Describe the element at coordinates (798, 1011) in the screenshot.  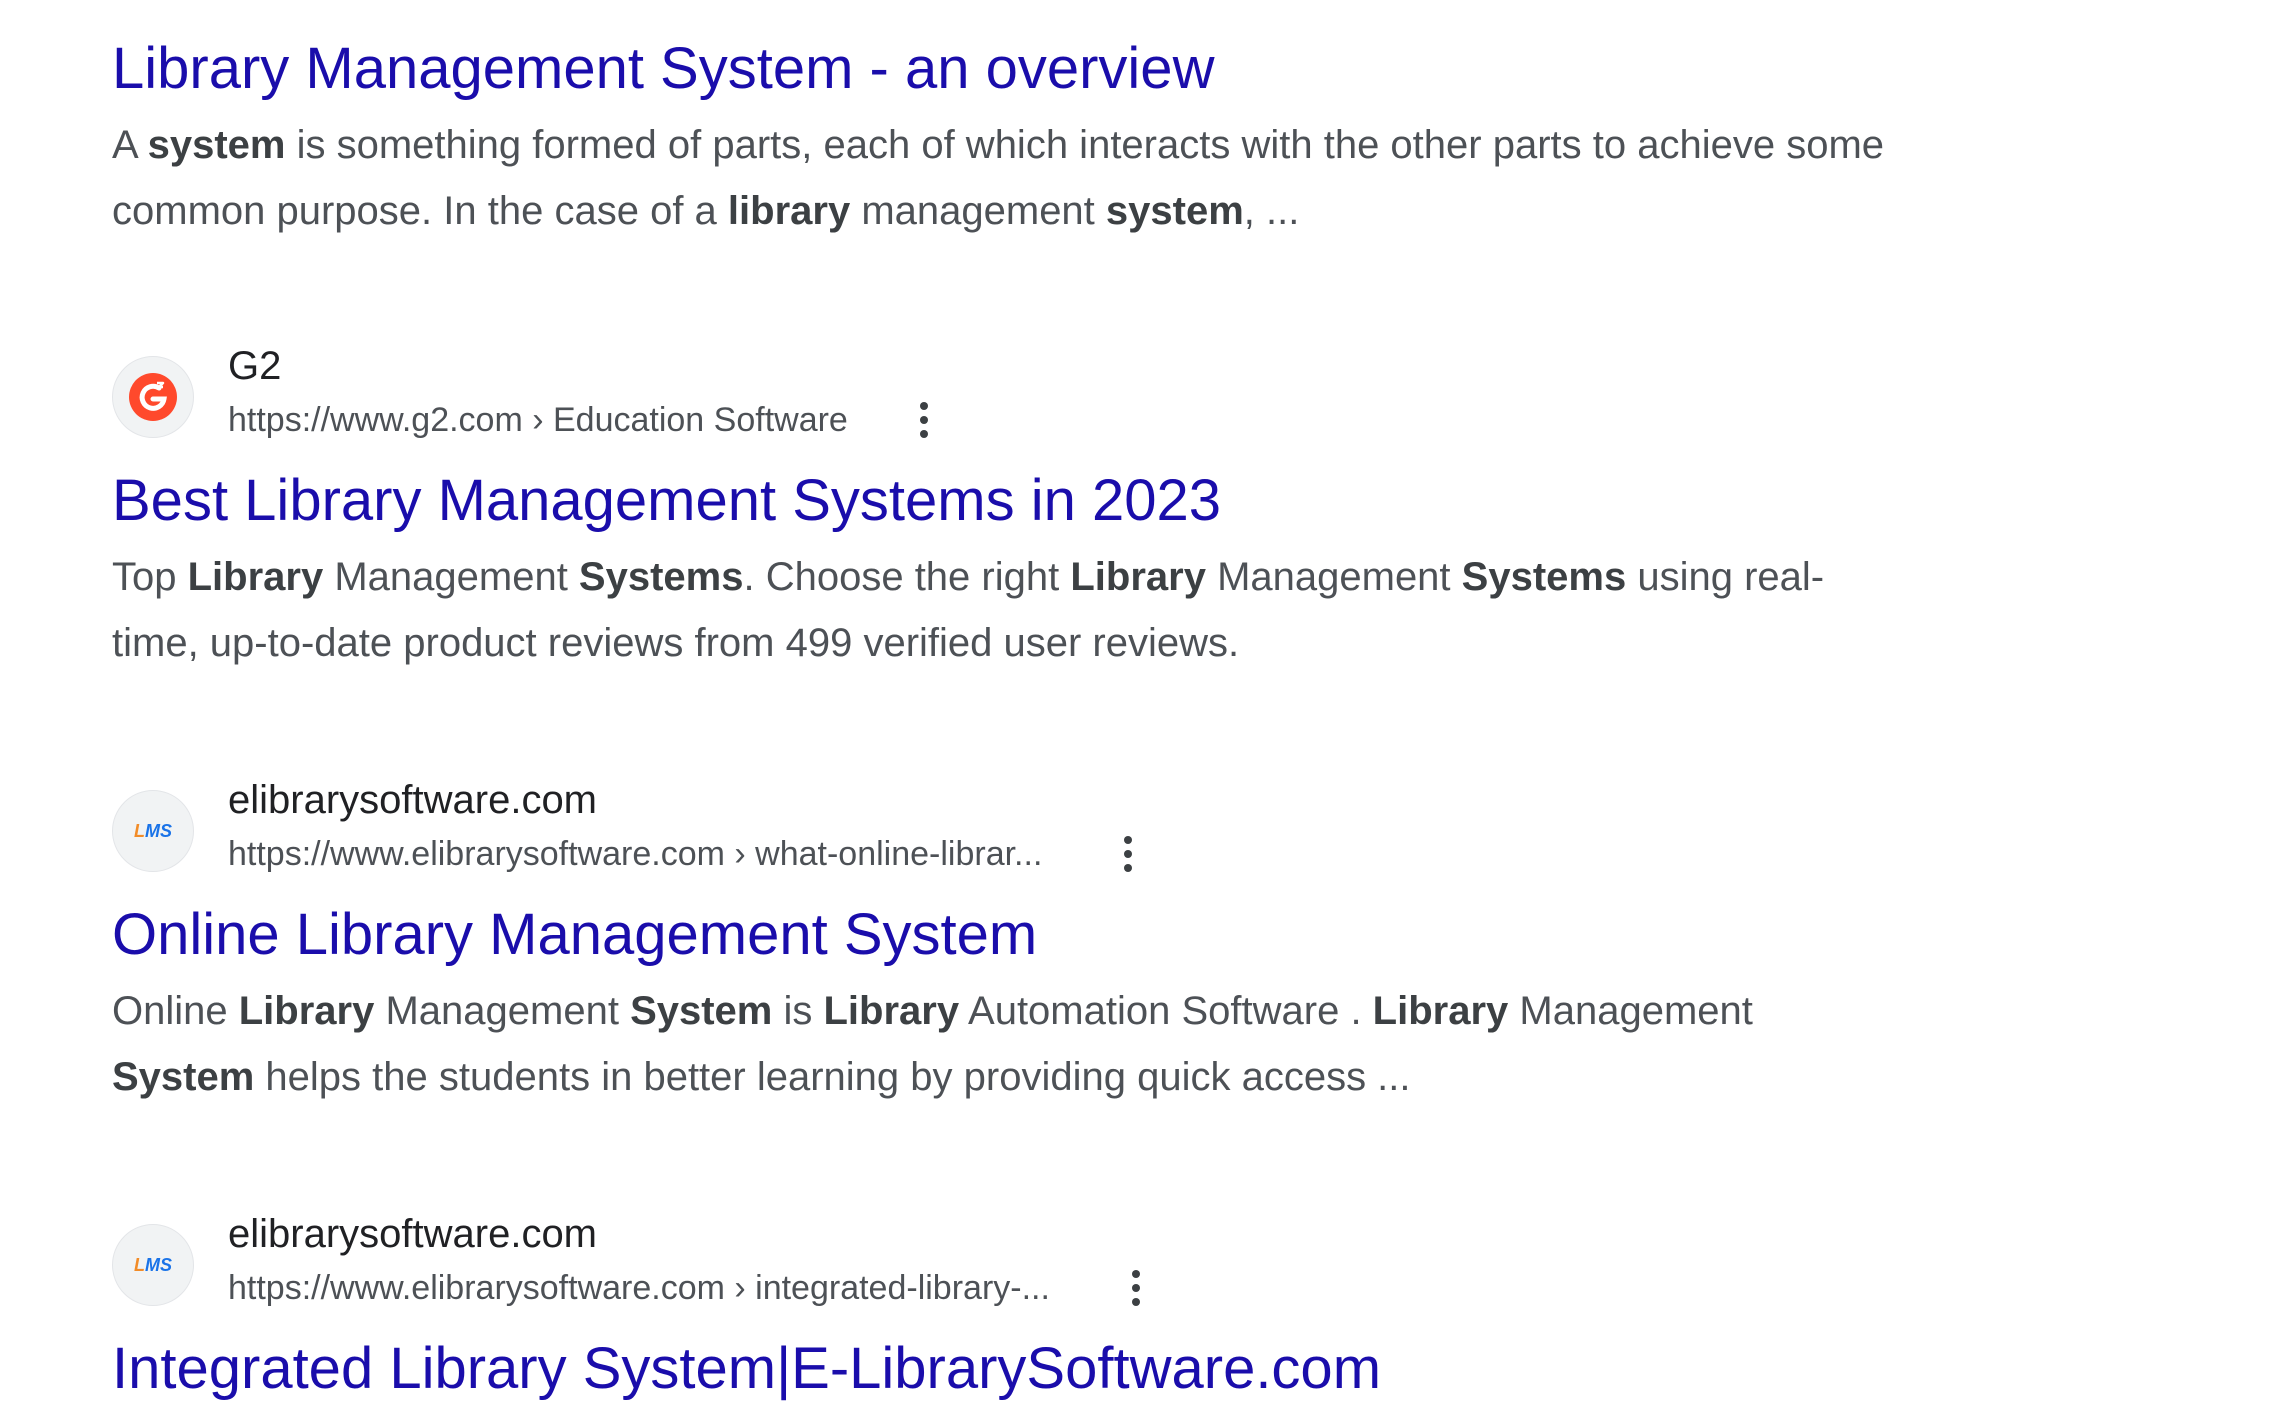
I see `snippet-text: is` at that location.